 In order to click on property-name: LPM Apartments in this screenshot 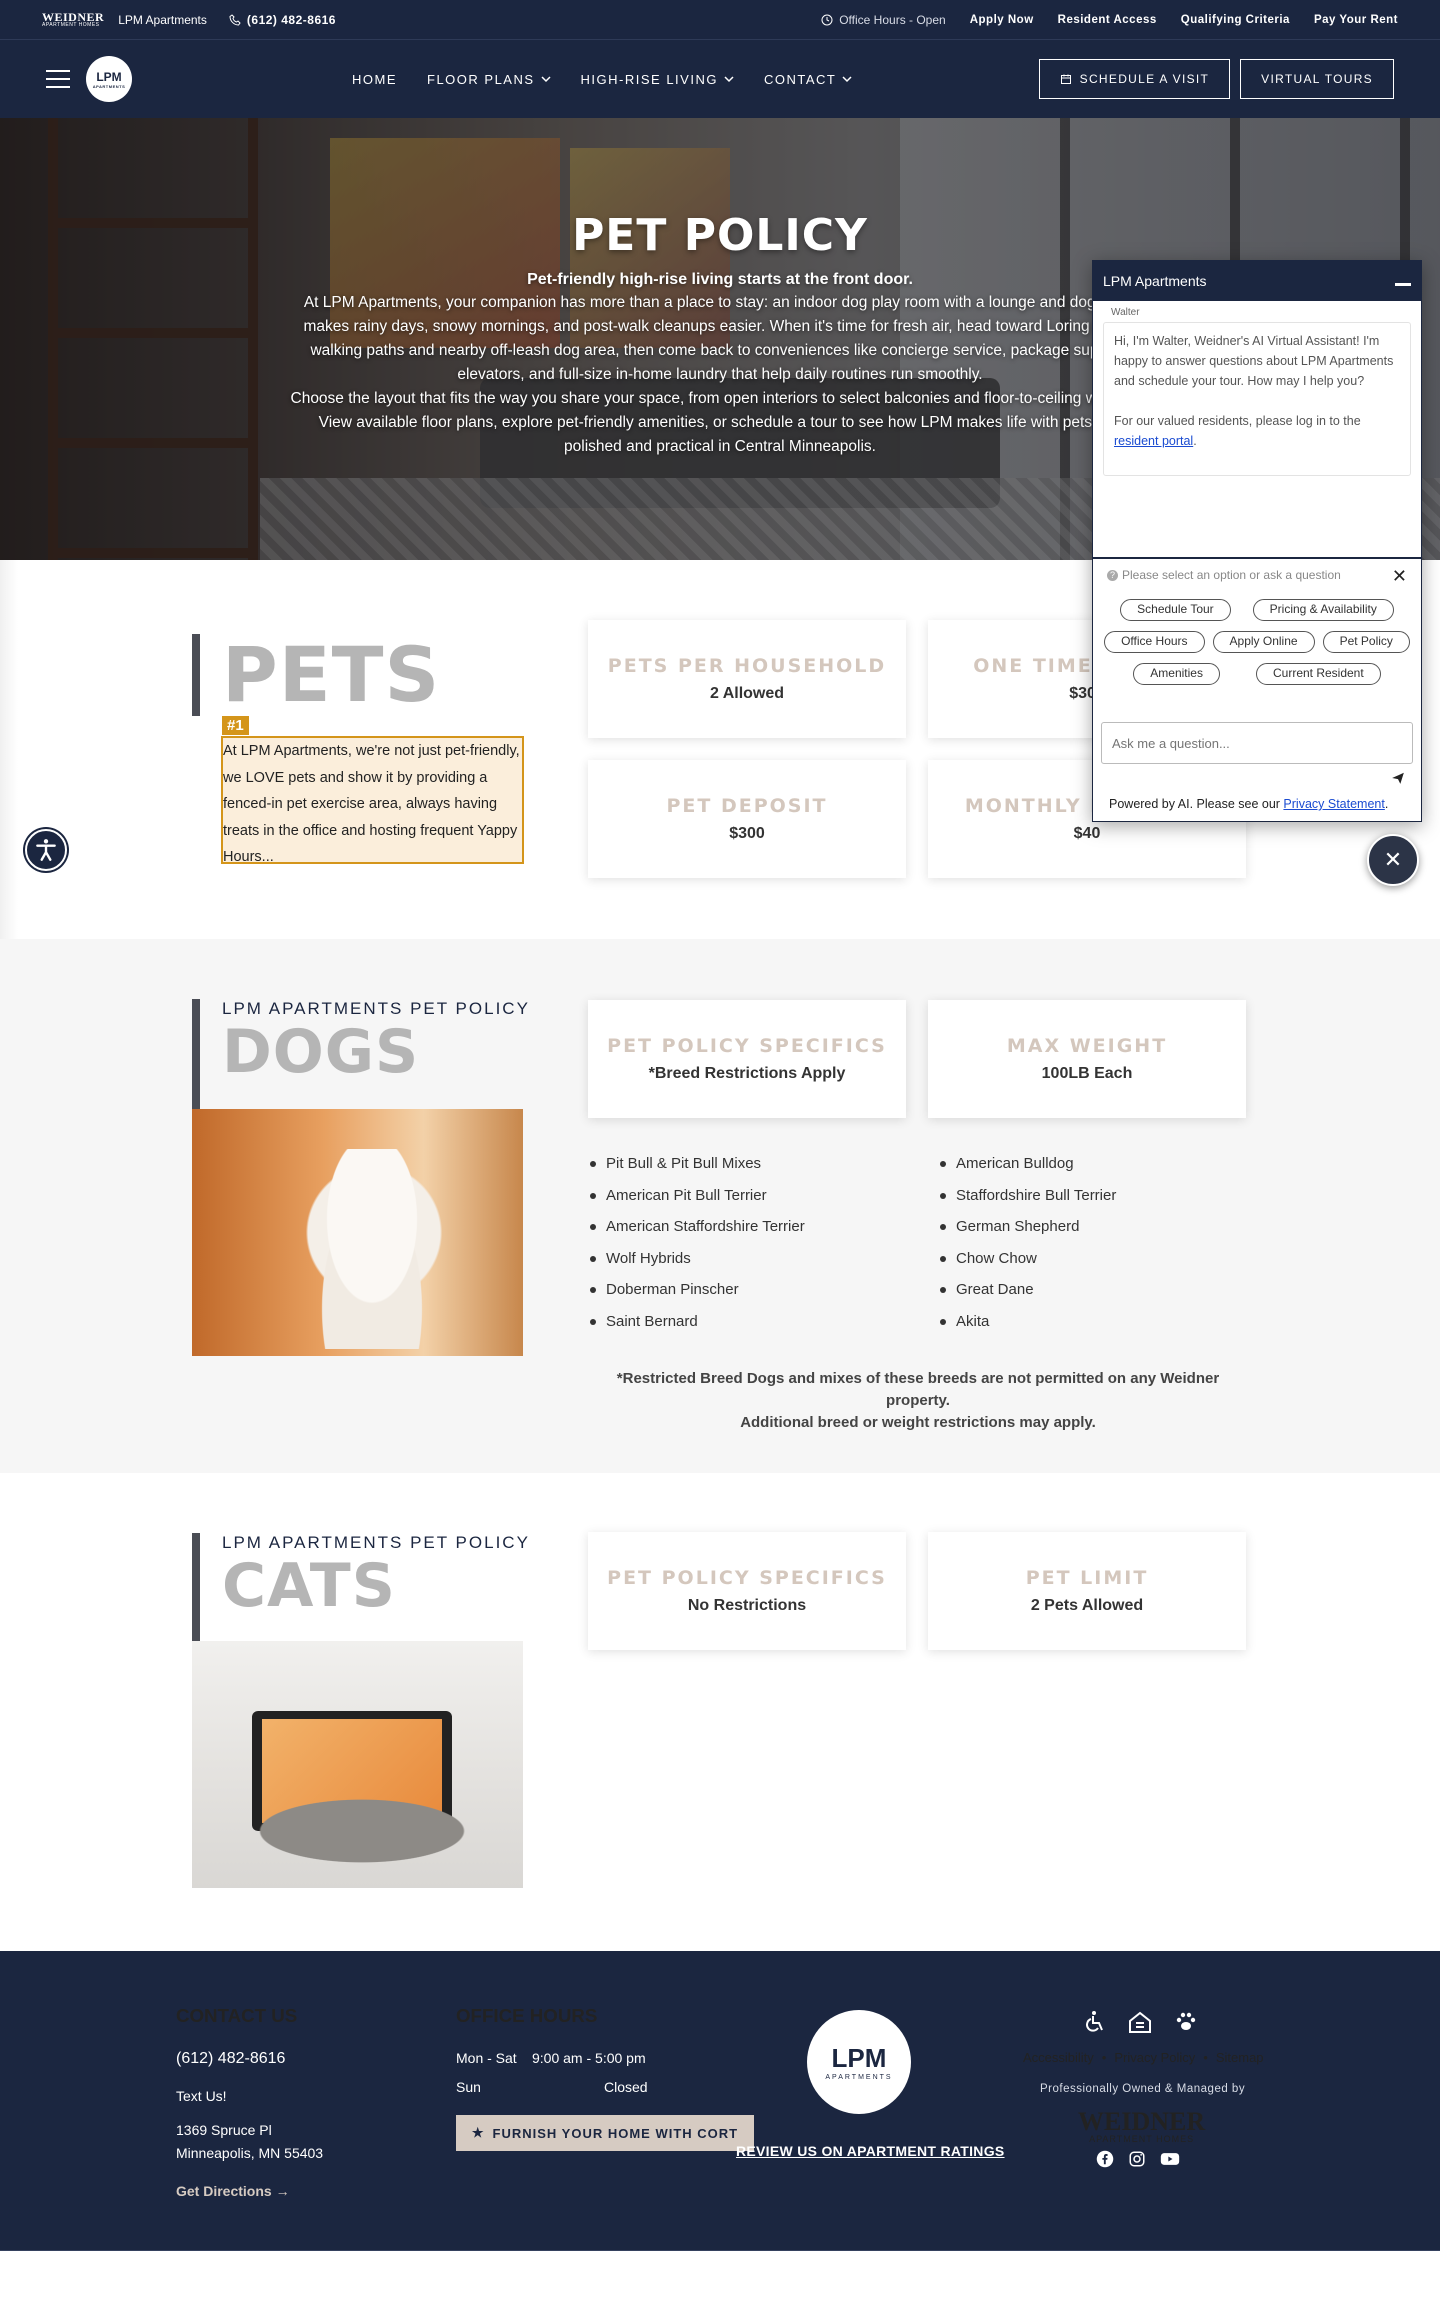, I will do `click(162, 19)`.